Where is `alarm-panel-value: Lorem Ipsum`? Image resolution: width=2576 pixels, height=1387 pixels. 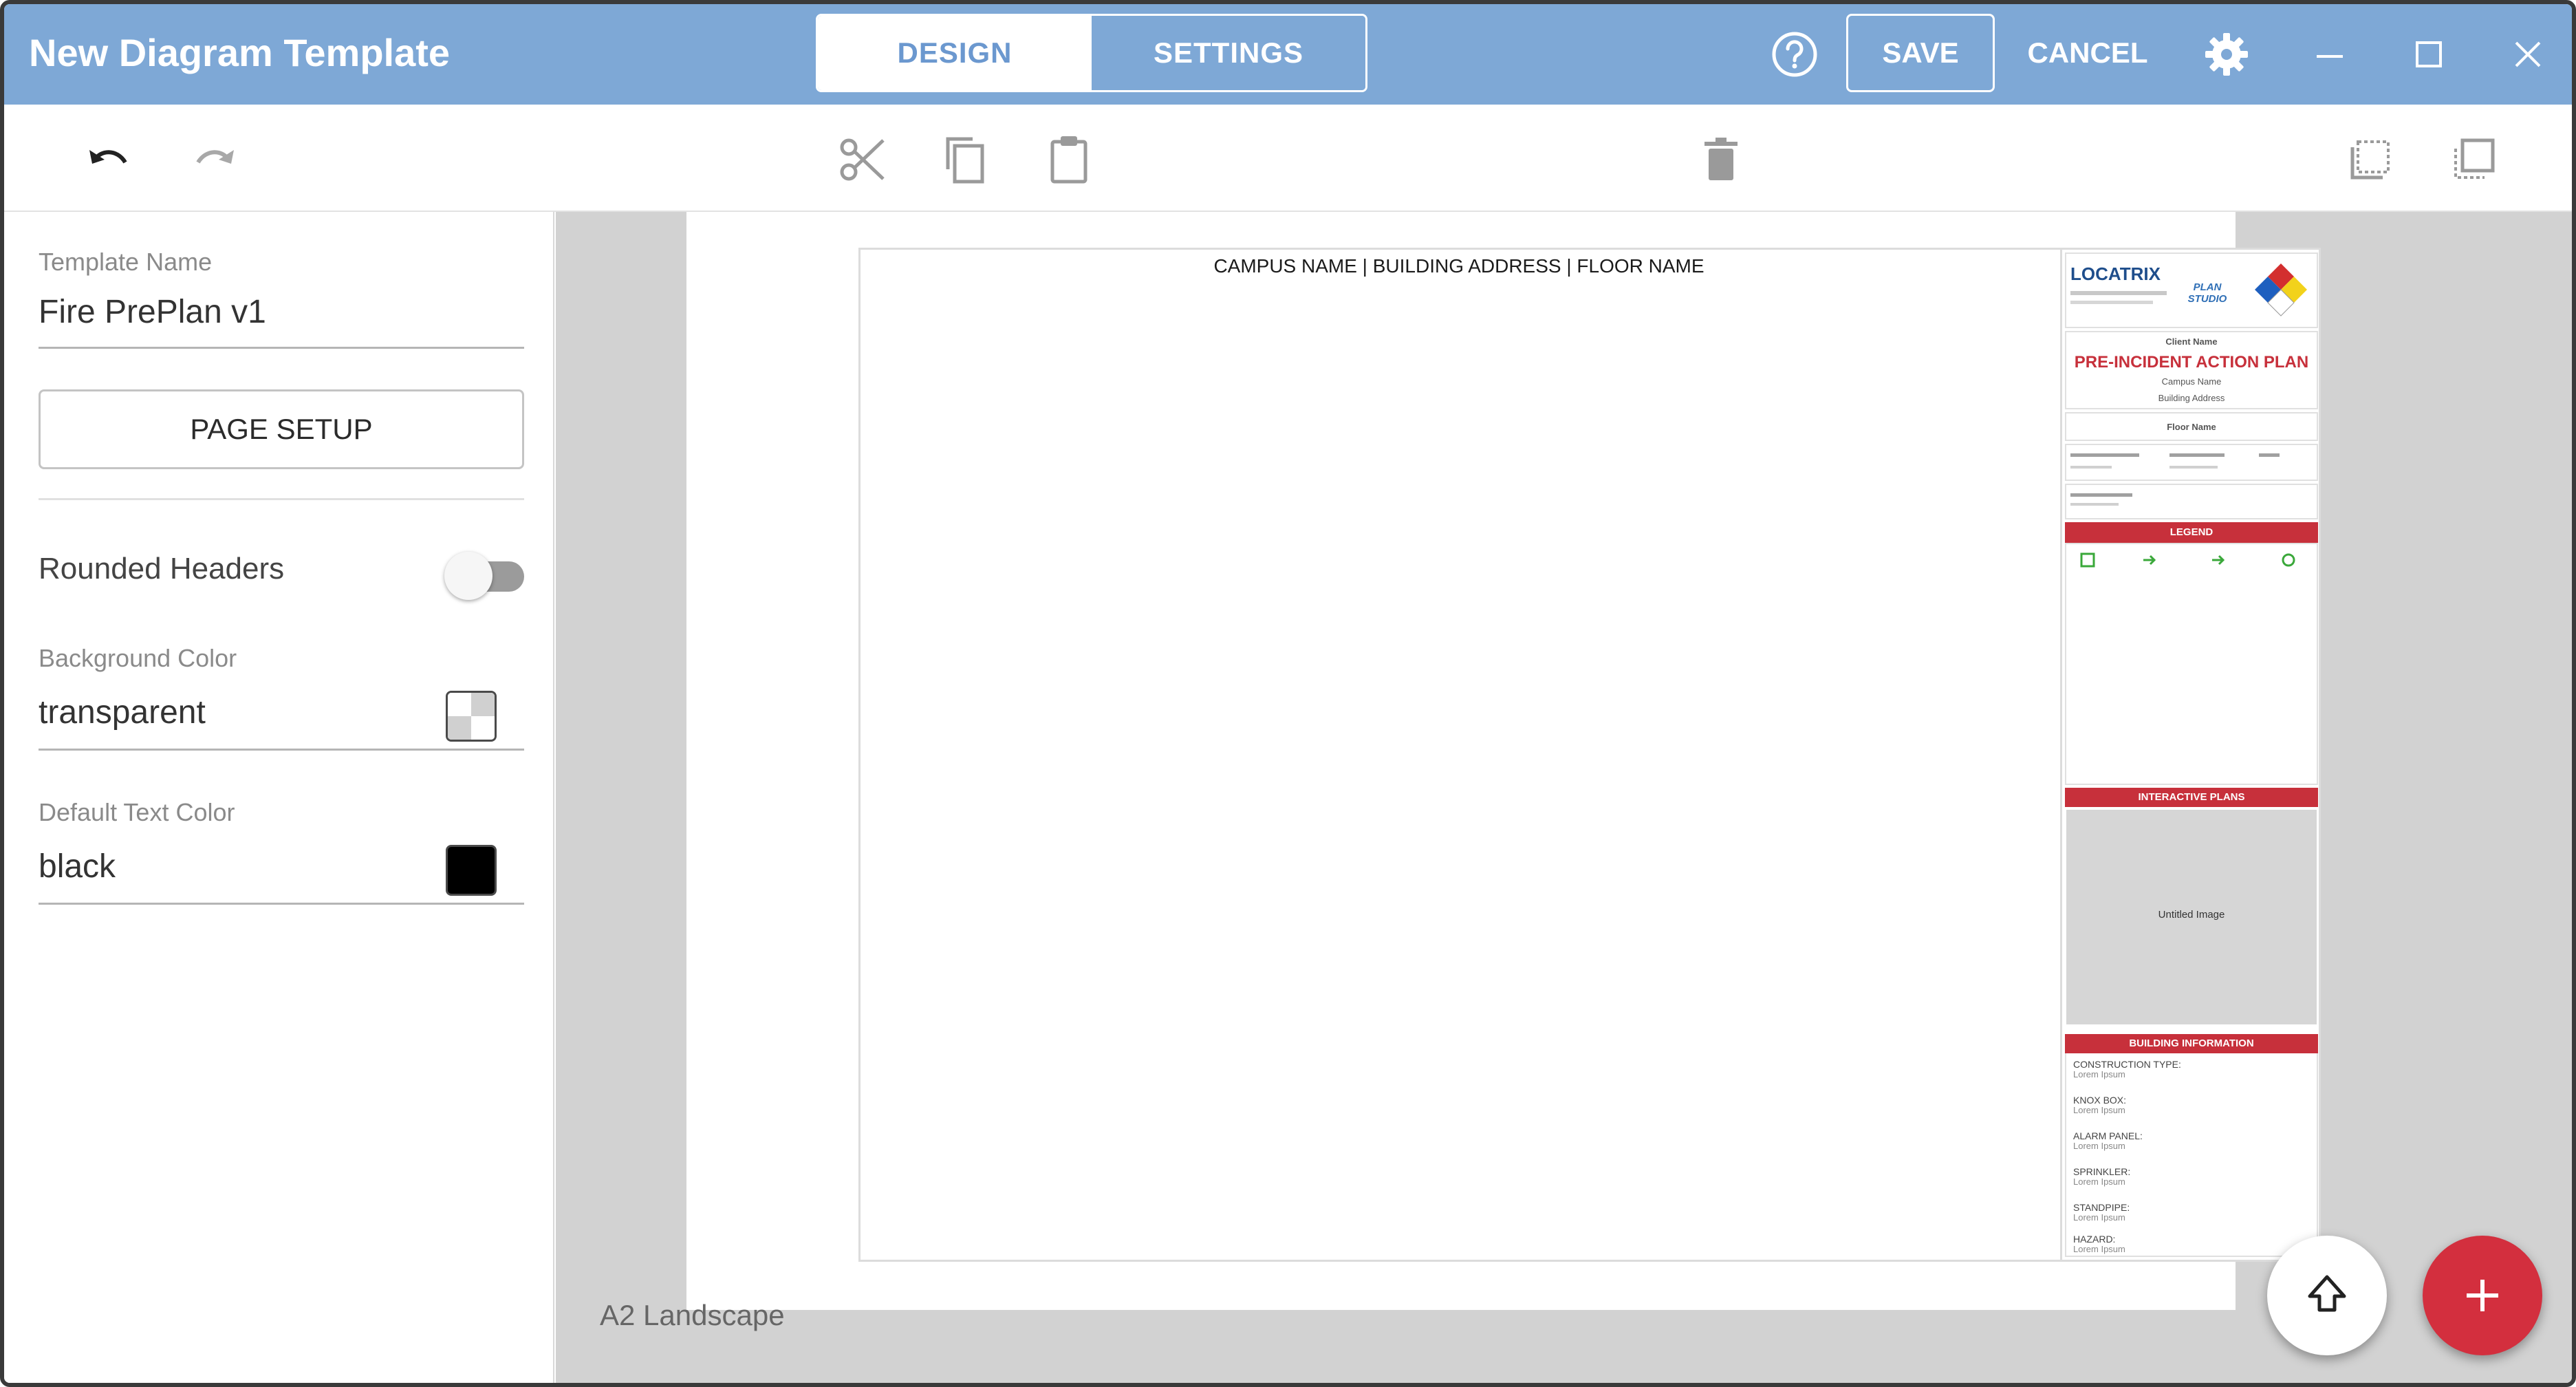 alarm-panel-value: Lorem Ipsum is located at coordinates (2099, 1146).